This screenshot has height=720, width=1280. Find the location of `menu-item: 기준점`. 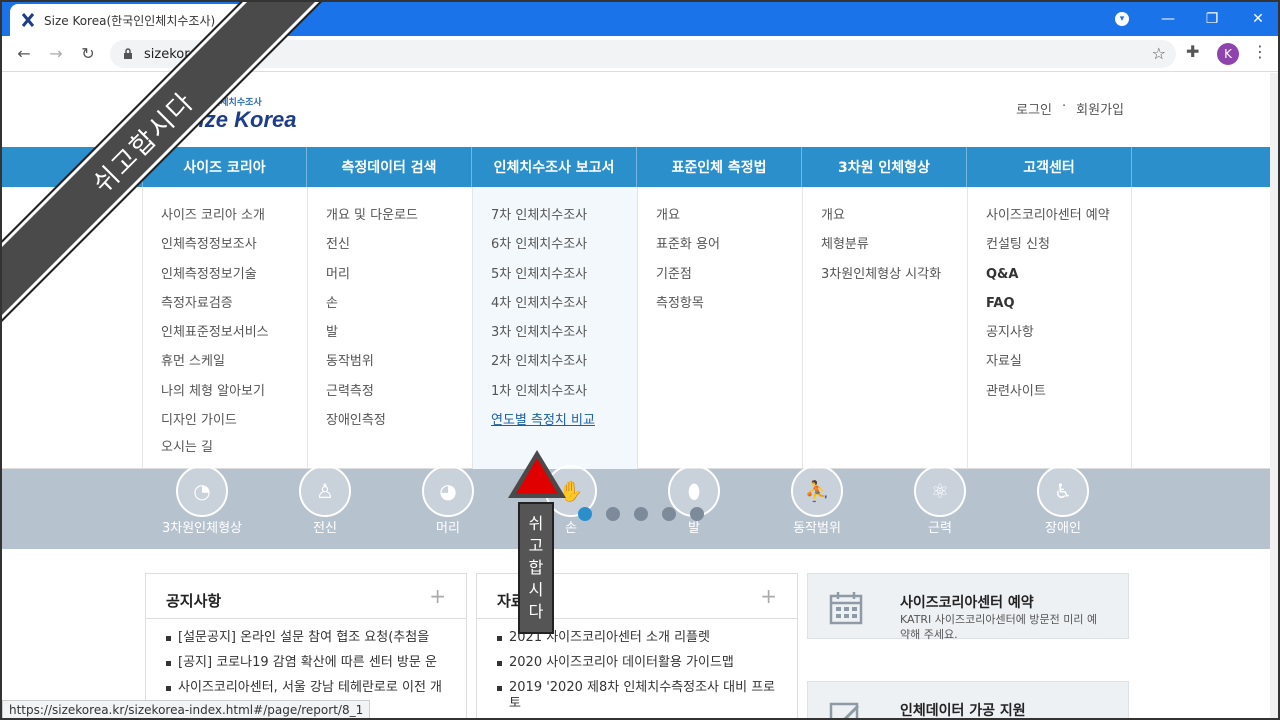

menu-item: 기준점 is located at coordinates (729, 279).